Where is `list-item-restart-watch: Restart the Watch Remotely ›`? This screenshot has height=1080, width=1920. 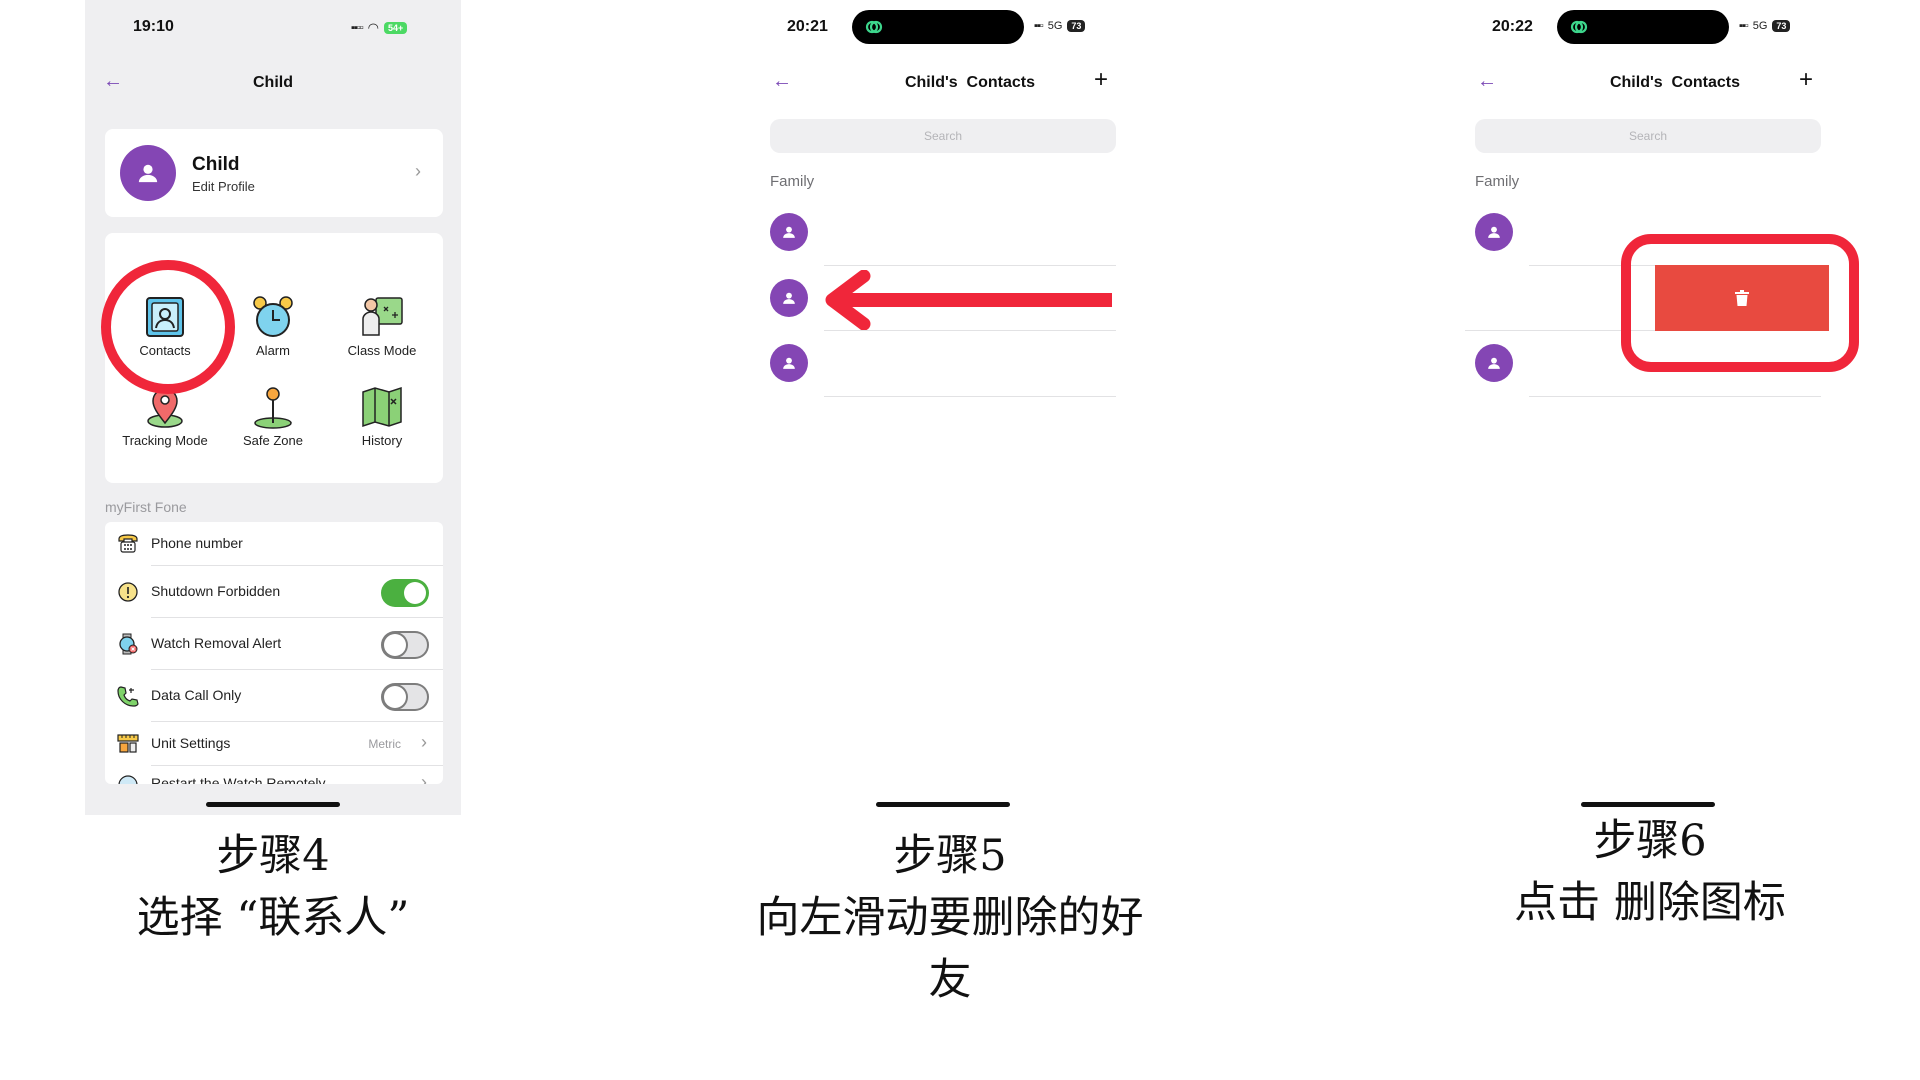 list-item-restart-watch: Restart the Watch Remotely › is located at coordinates (274, 775).